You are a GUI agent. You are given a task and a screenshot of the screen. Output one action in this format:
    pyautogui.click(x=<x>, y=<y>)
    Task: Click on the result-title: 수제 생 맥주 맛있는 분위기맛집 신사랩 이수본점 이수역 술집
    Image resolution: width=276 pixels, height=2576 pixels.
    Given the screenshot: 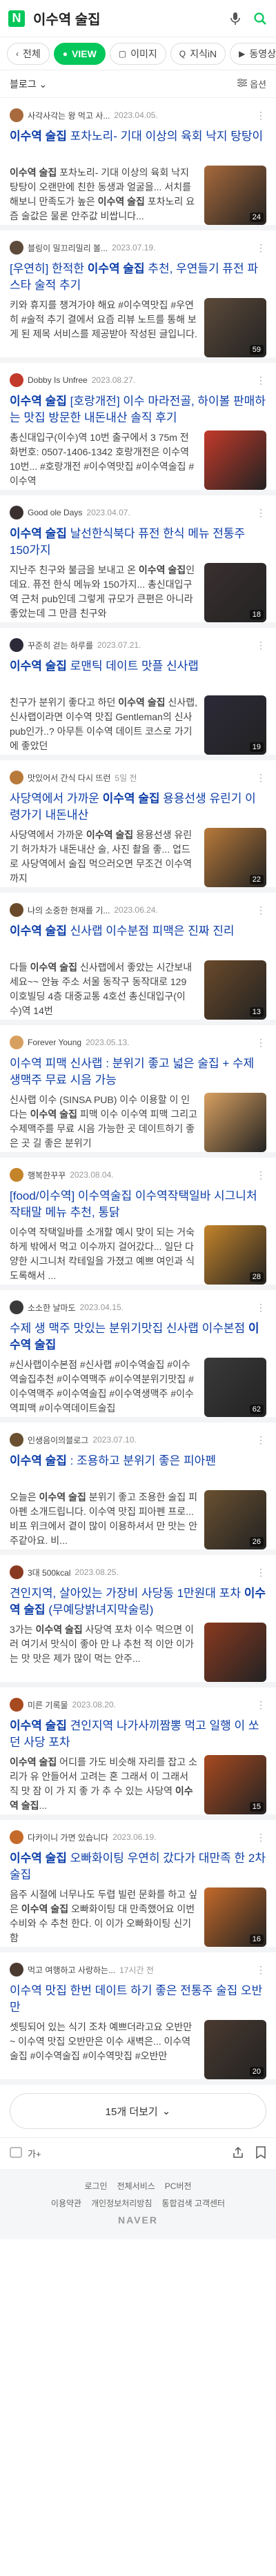 What is the action you would take?
    pyautogui.click(x=138, y=1337)
    